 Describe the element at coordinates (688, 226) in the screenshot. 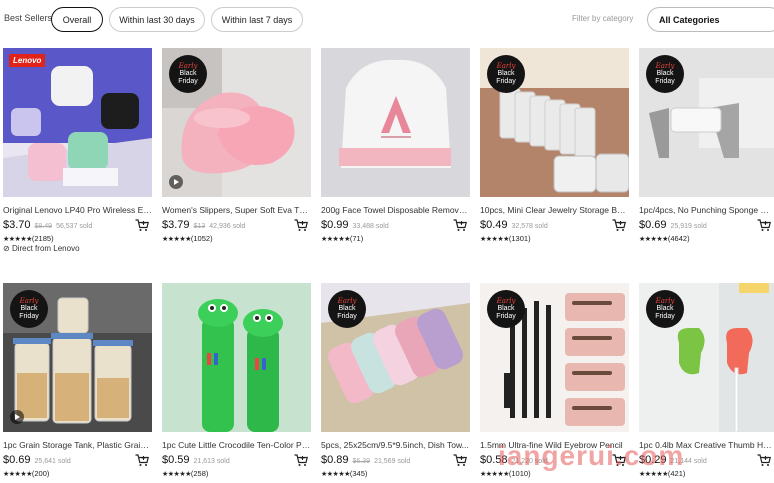

I see `sold-count: 25,919 sold` at that location.